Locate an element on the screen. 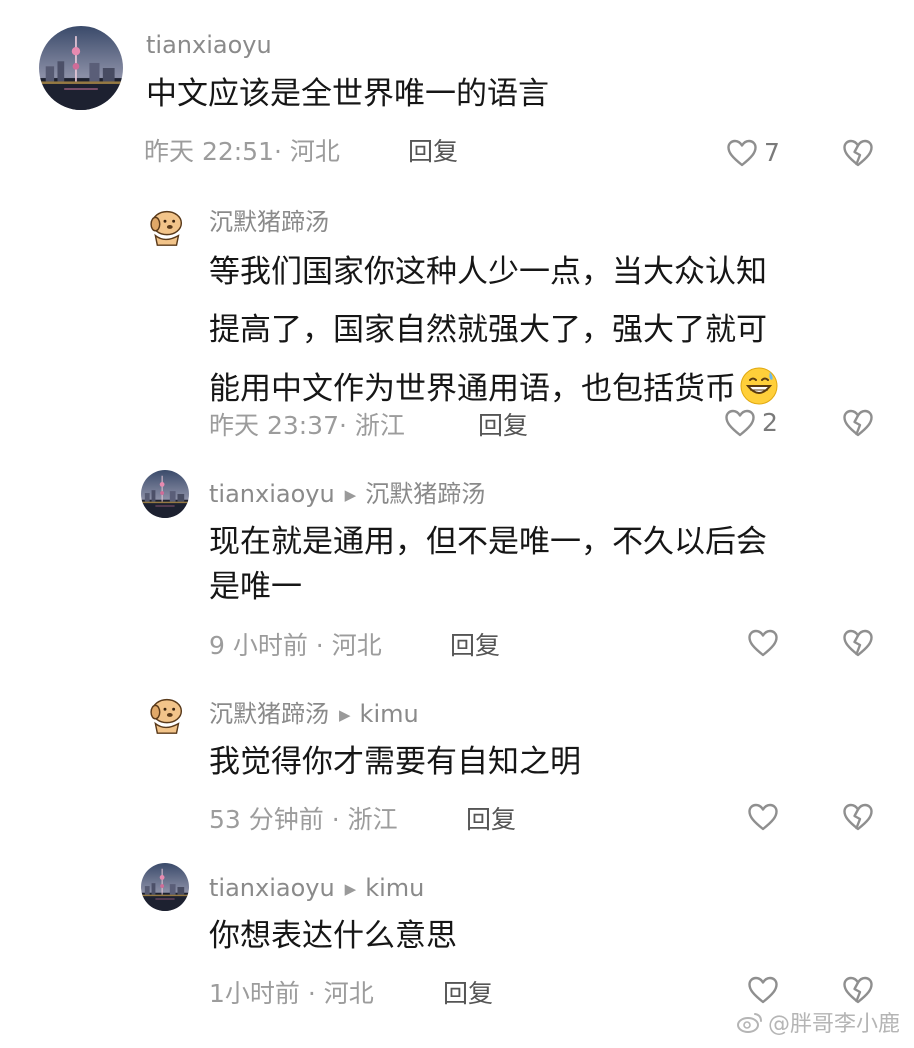 Image resolution: width=914 pixels, height=1048 pixels. comment-line: 你想表达什么意思 is located at coordinates (333, 936).